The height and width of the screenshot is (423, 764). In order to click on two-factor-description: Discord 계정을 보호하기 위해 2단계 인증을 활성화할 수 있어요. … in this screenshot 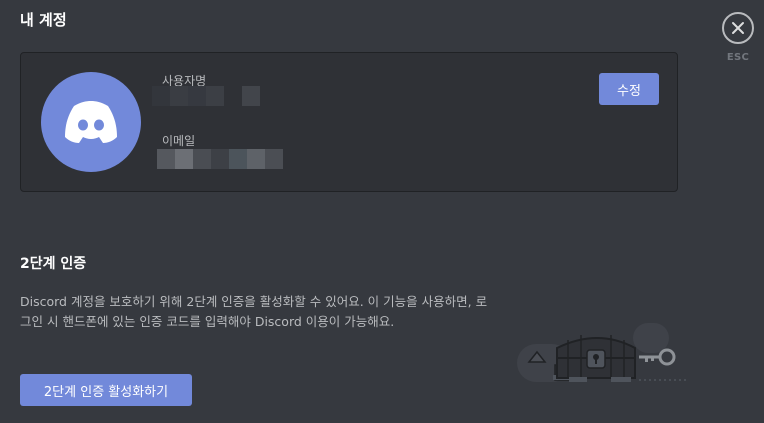, I will do `click(254, 311)`.